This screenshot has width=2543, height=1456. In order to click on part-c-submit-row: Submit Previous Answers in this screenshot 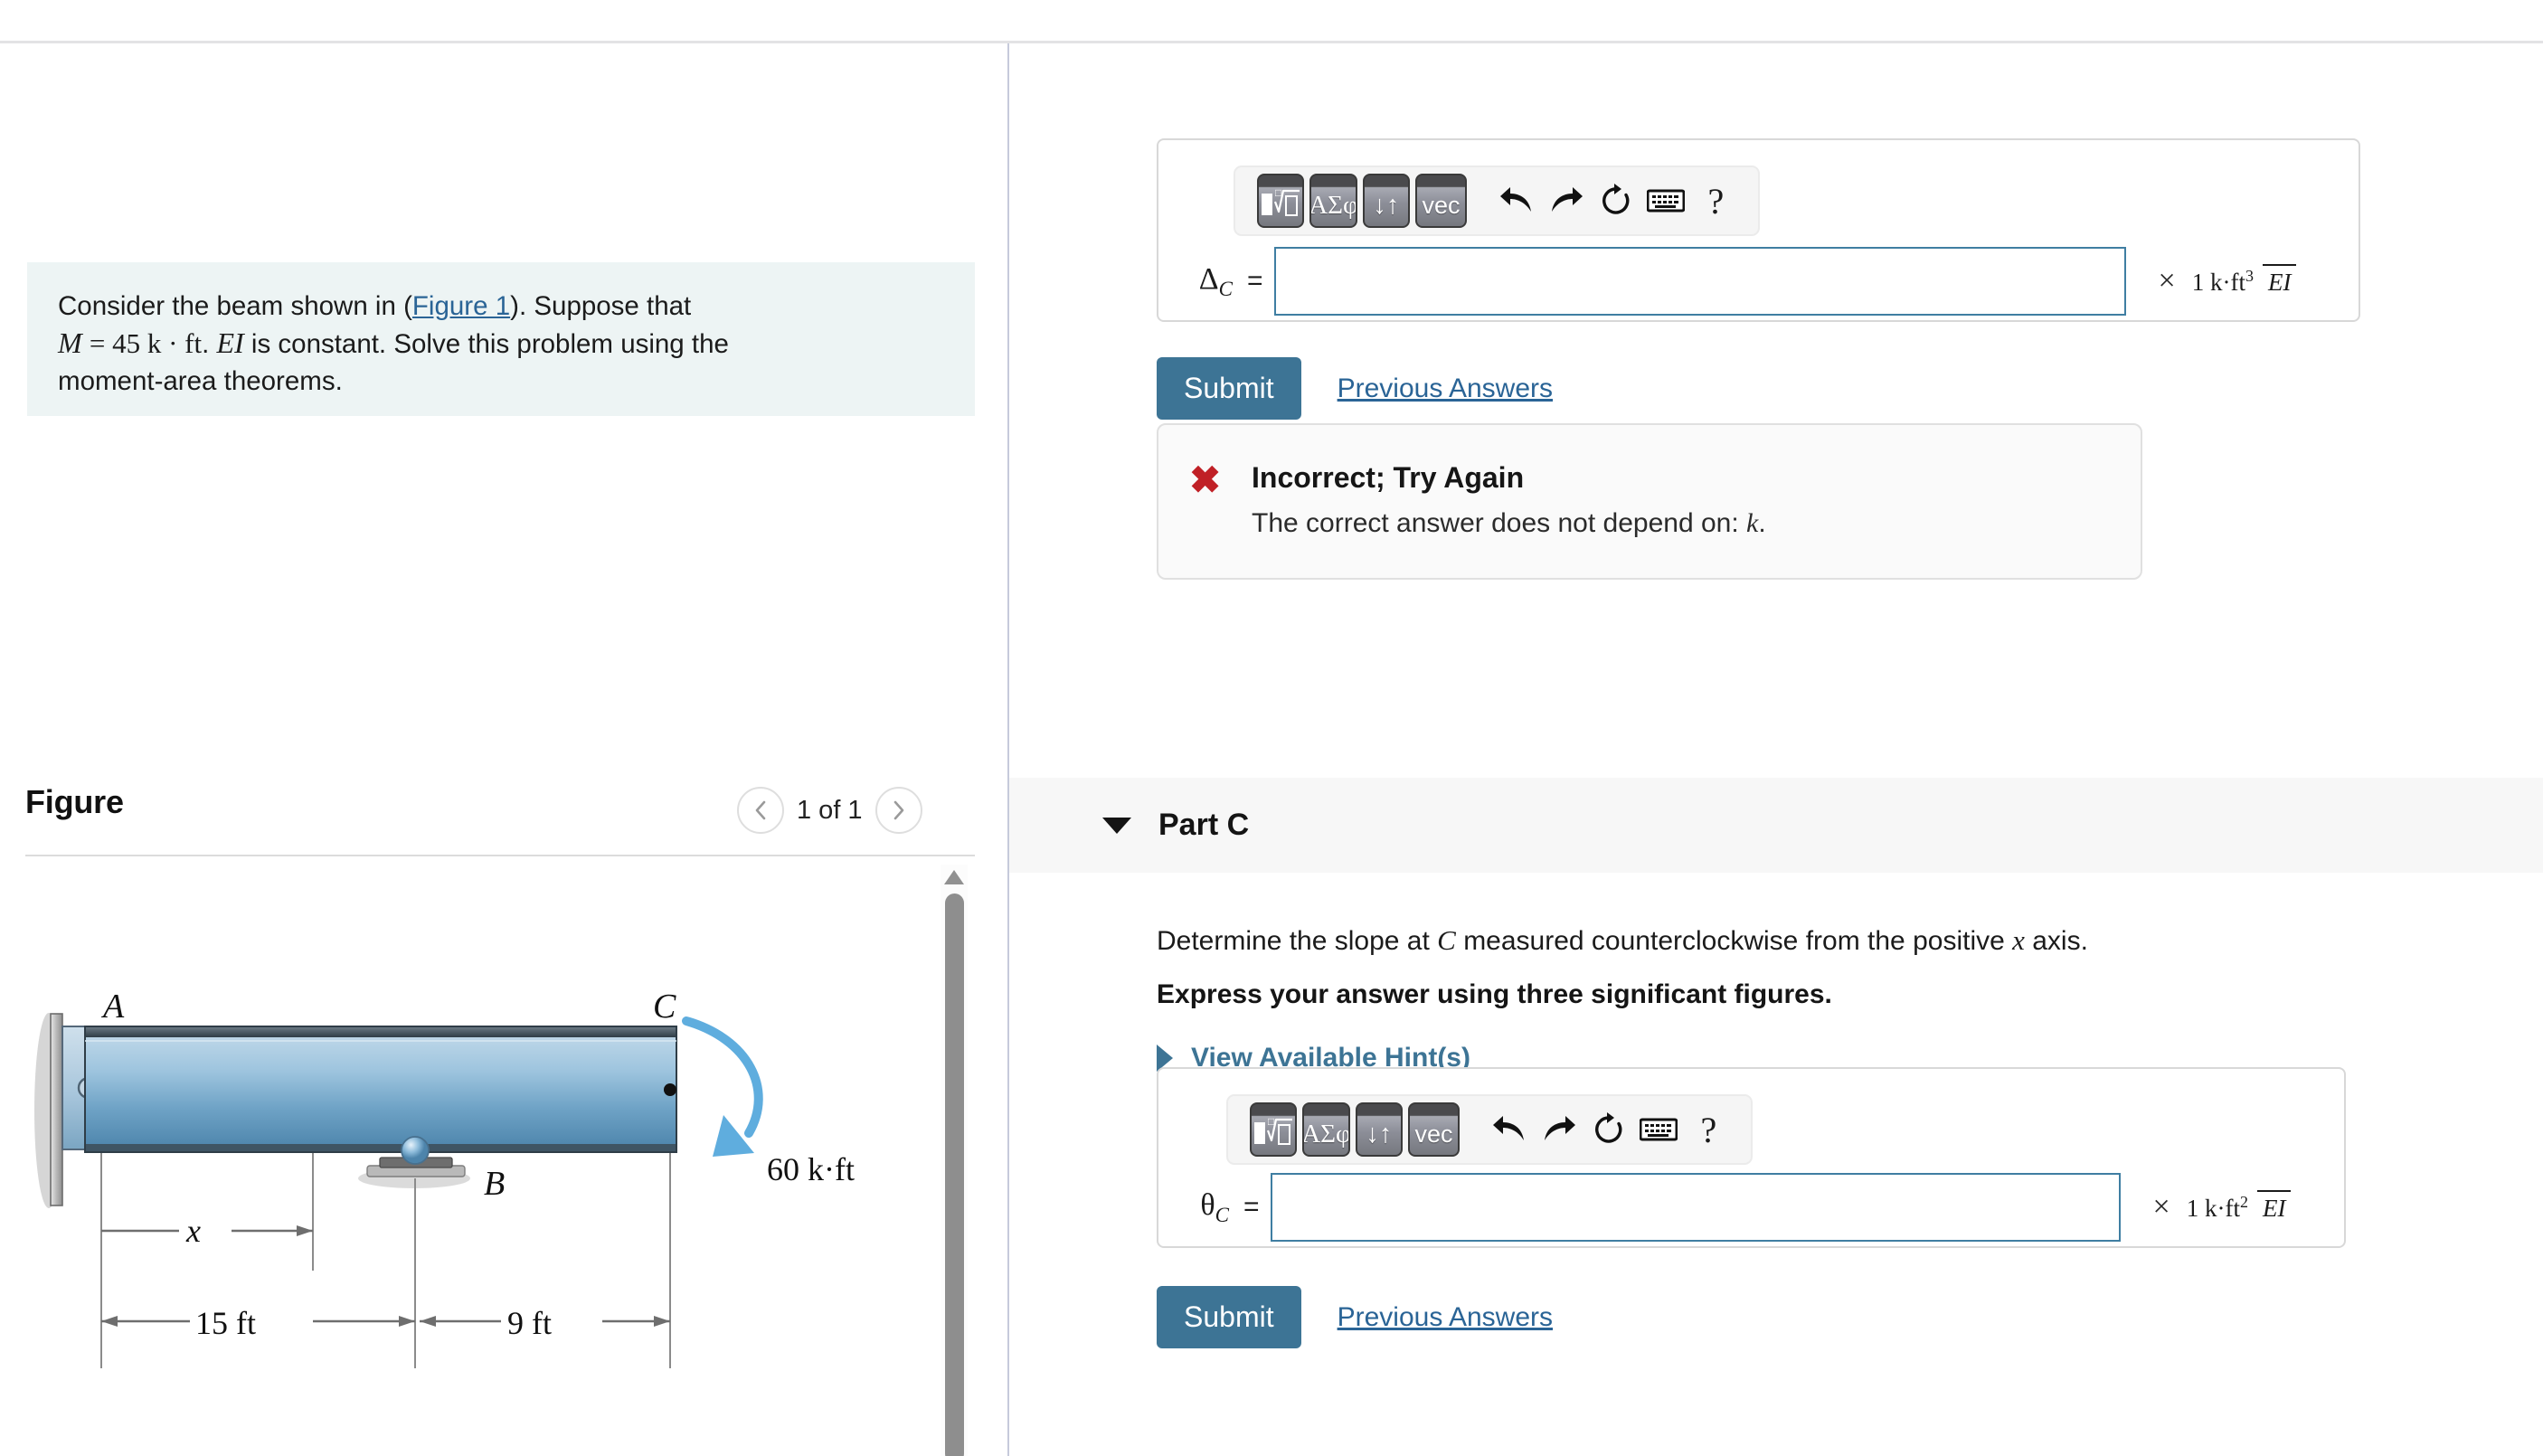, I will do `click(1355, 1317)`.